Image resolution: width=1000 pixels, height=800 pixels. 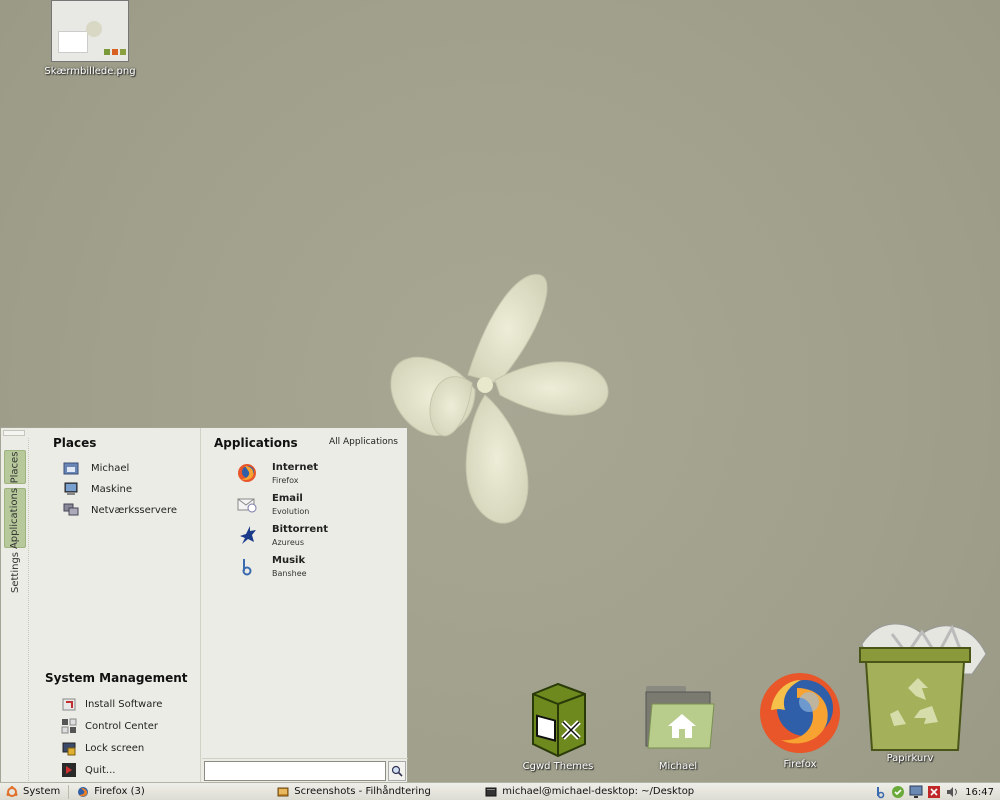 What do you see at coordinates (121, 726) in the screenshot?
I see `control-center-label: Control Center` at bounding box center [121, 726].